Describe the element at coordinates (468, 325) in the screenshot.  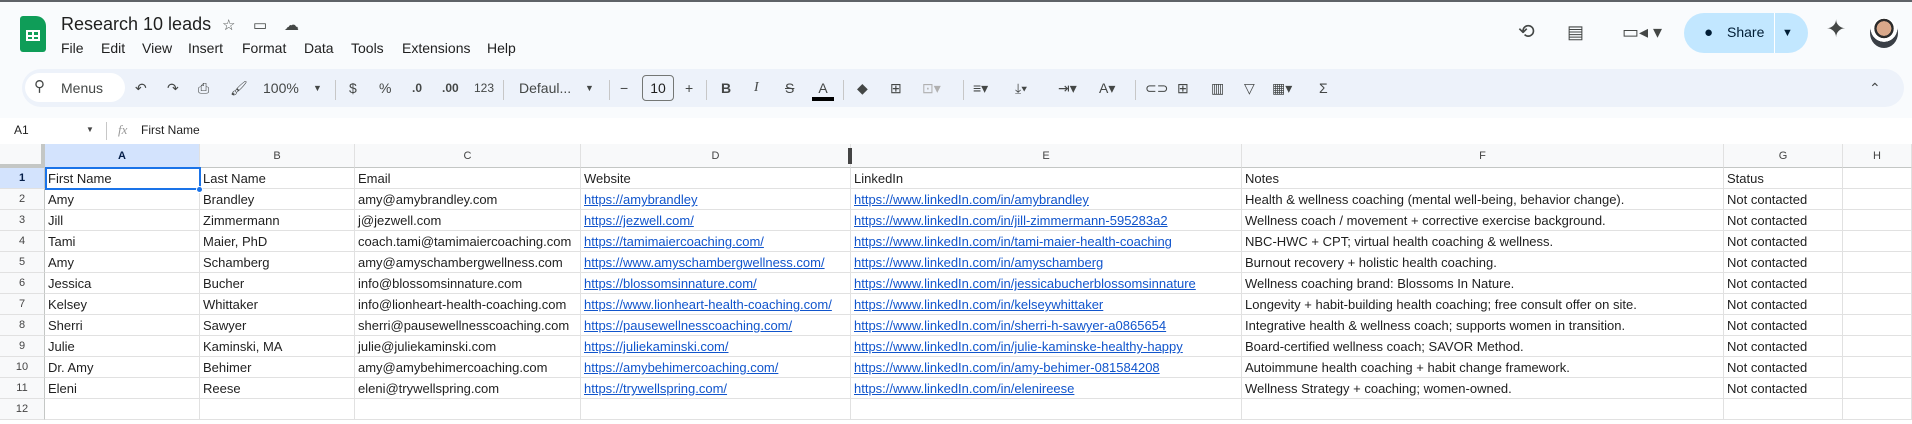
I see `cell-email: sherri@pausewellnesscoaching.com` at that location.